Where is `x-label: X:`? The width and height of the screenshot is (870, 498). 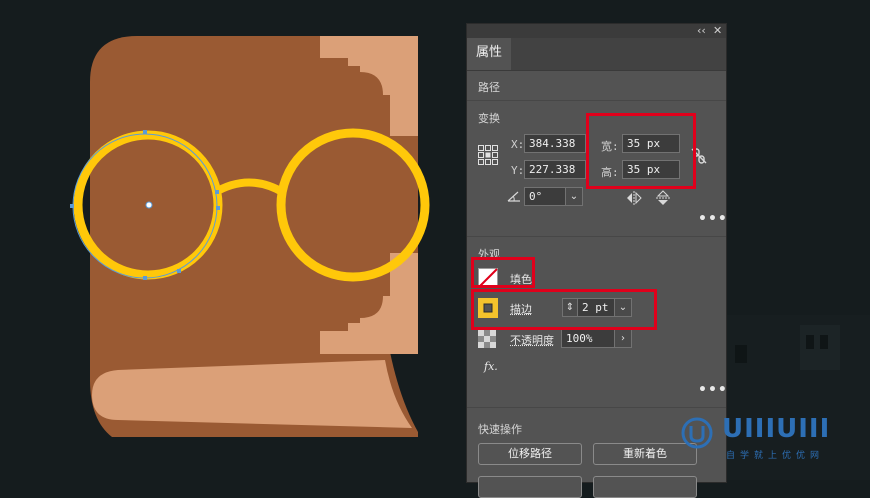
x-label: X: is located at coordinates (518, 144).